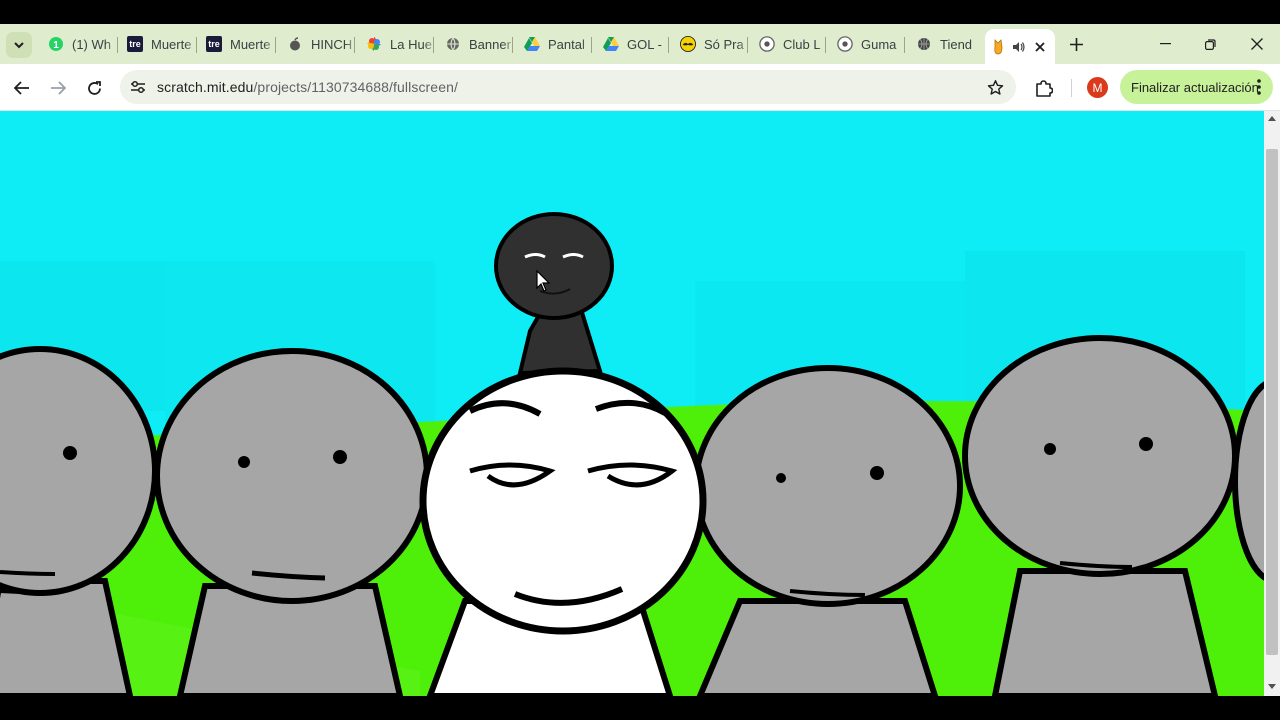  Describe the element at coordinates (332, 44) in the screenshot. I see `tab-label: HINCH` at that location.